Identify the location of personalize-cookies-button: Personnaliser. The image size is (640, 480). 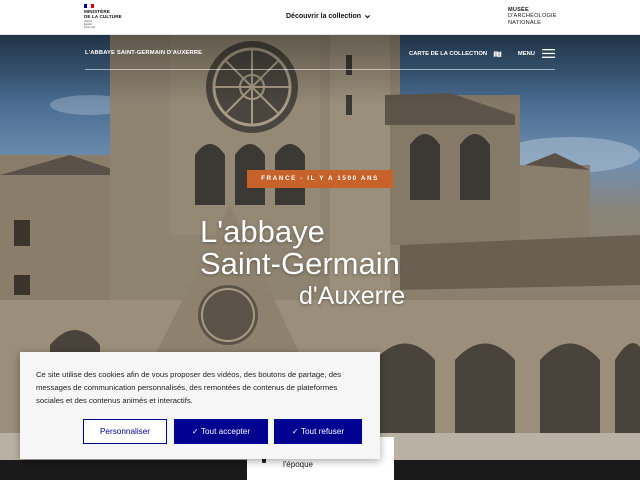
(125, 431).